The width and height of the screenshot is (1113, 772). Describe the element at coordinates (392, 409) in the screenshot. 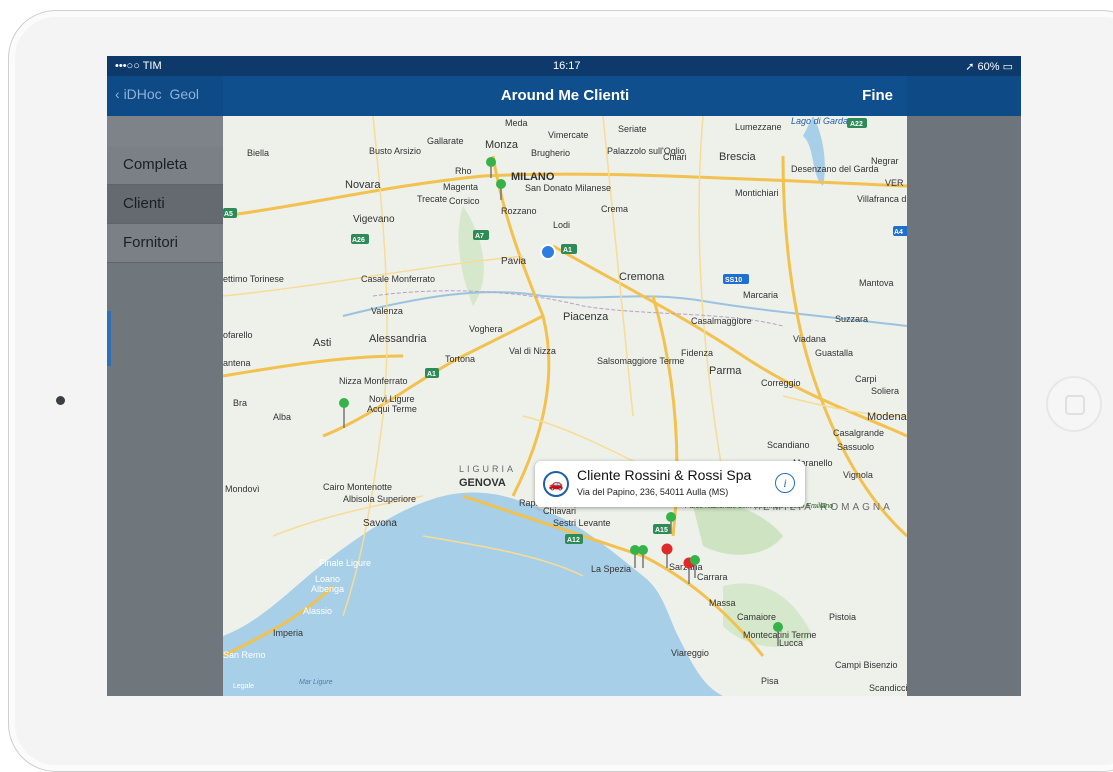

I see `city-label: Acqui Terme` at that location.